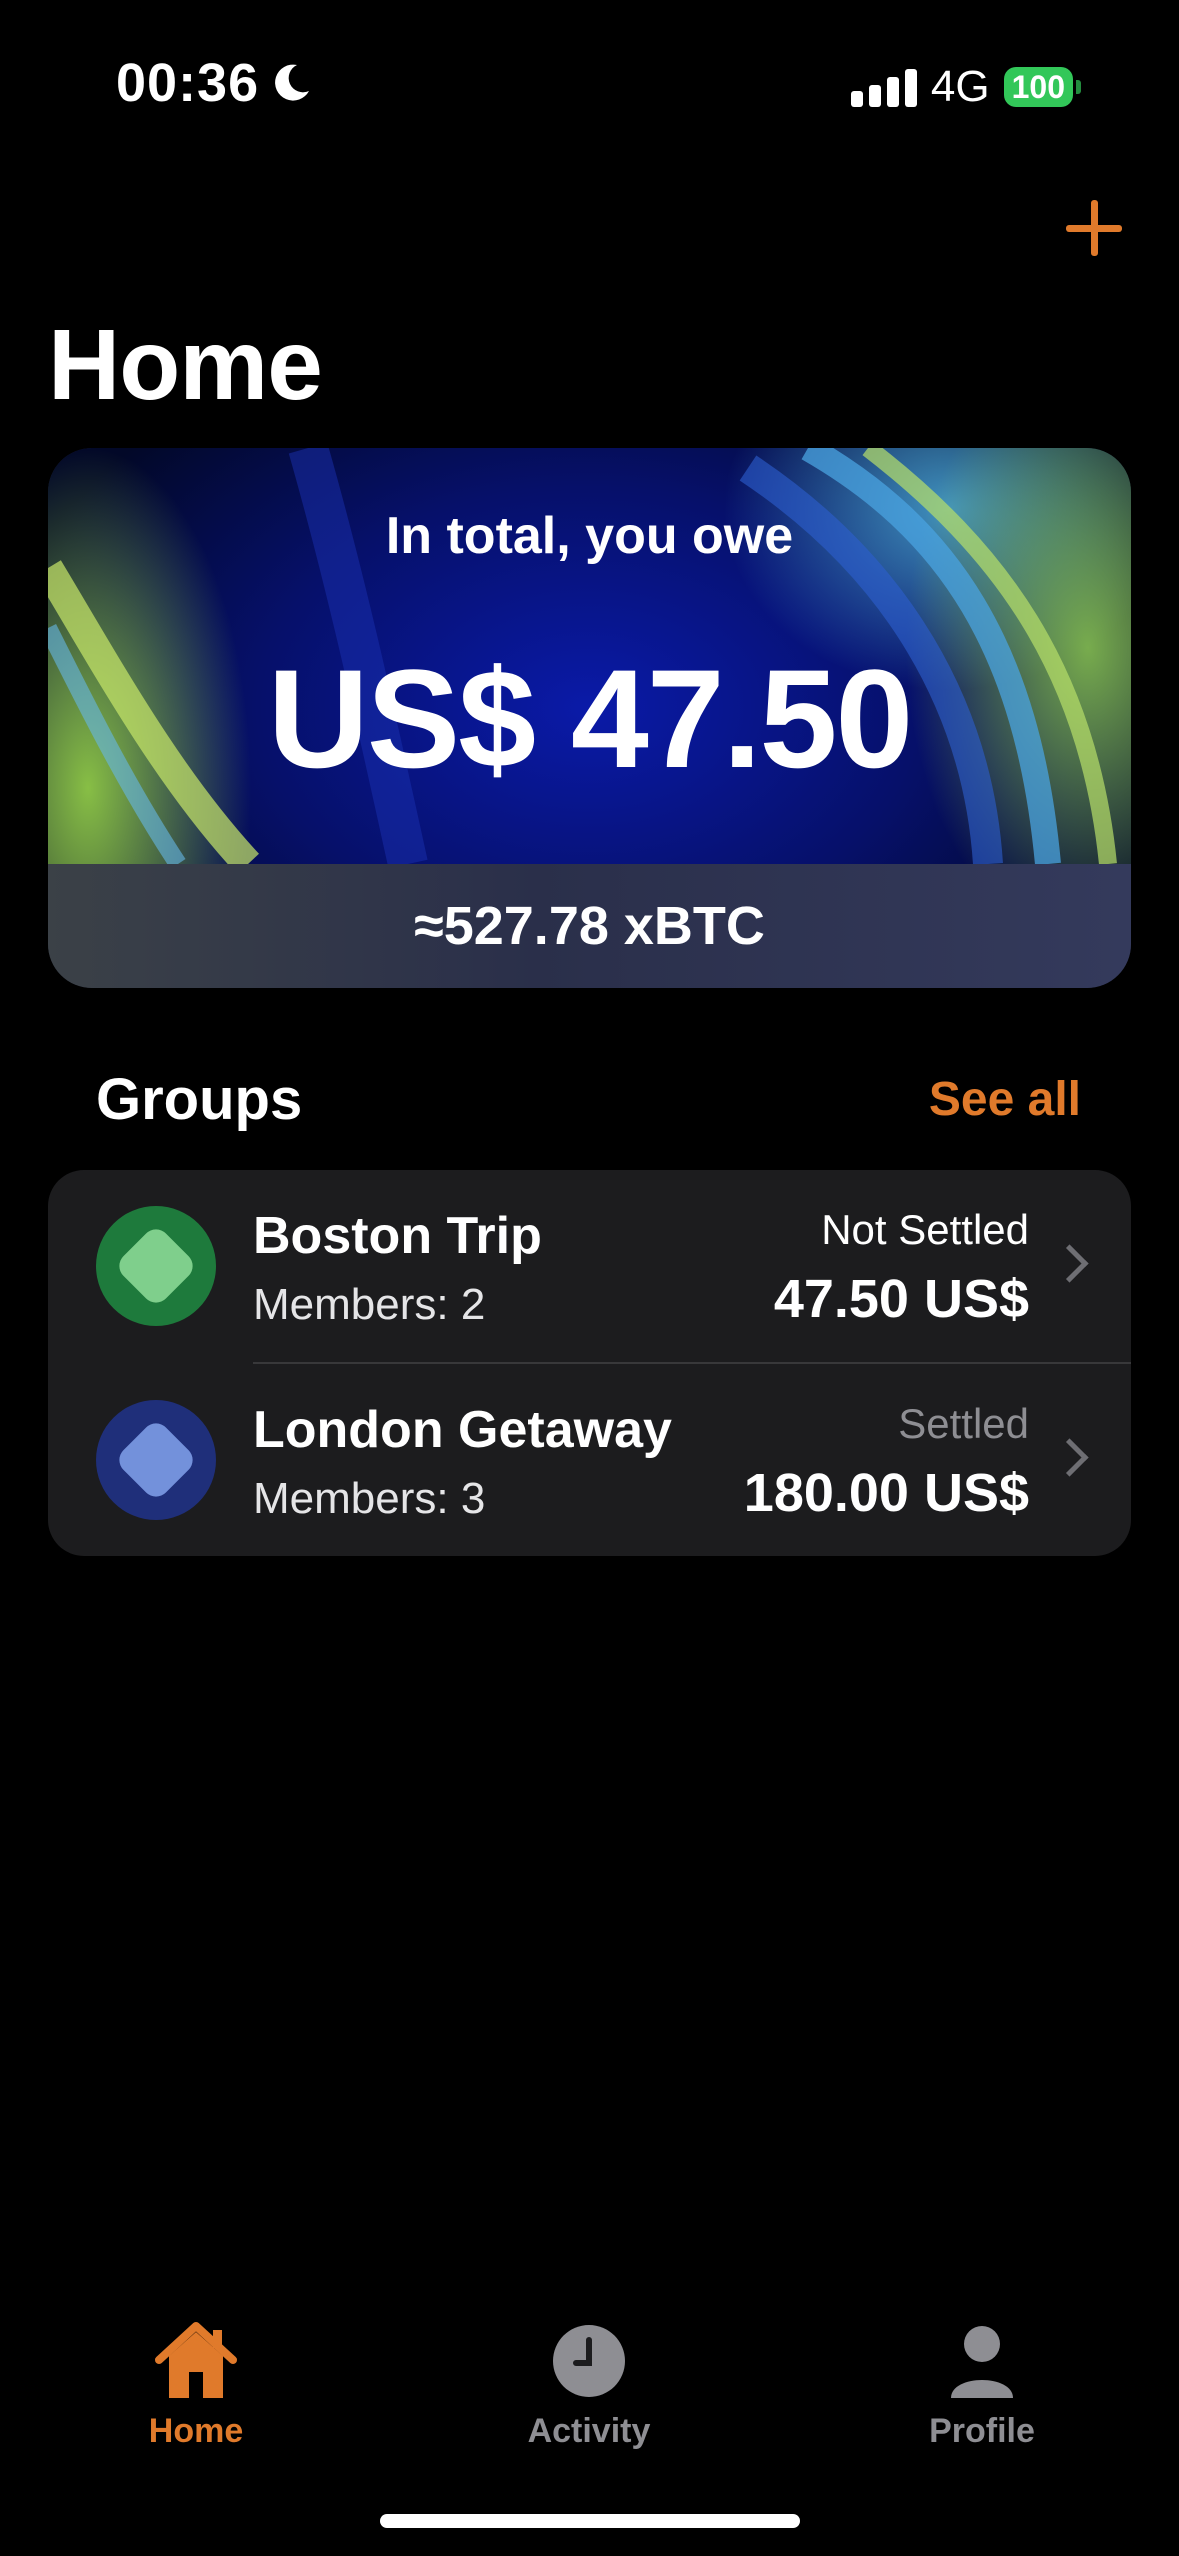 This screenshot has width=1179, height=2556. I want to click on status-time: 00:36, so click(214, 83).